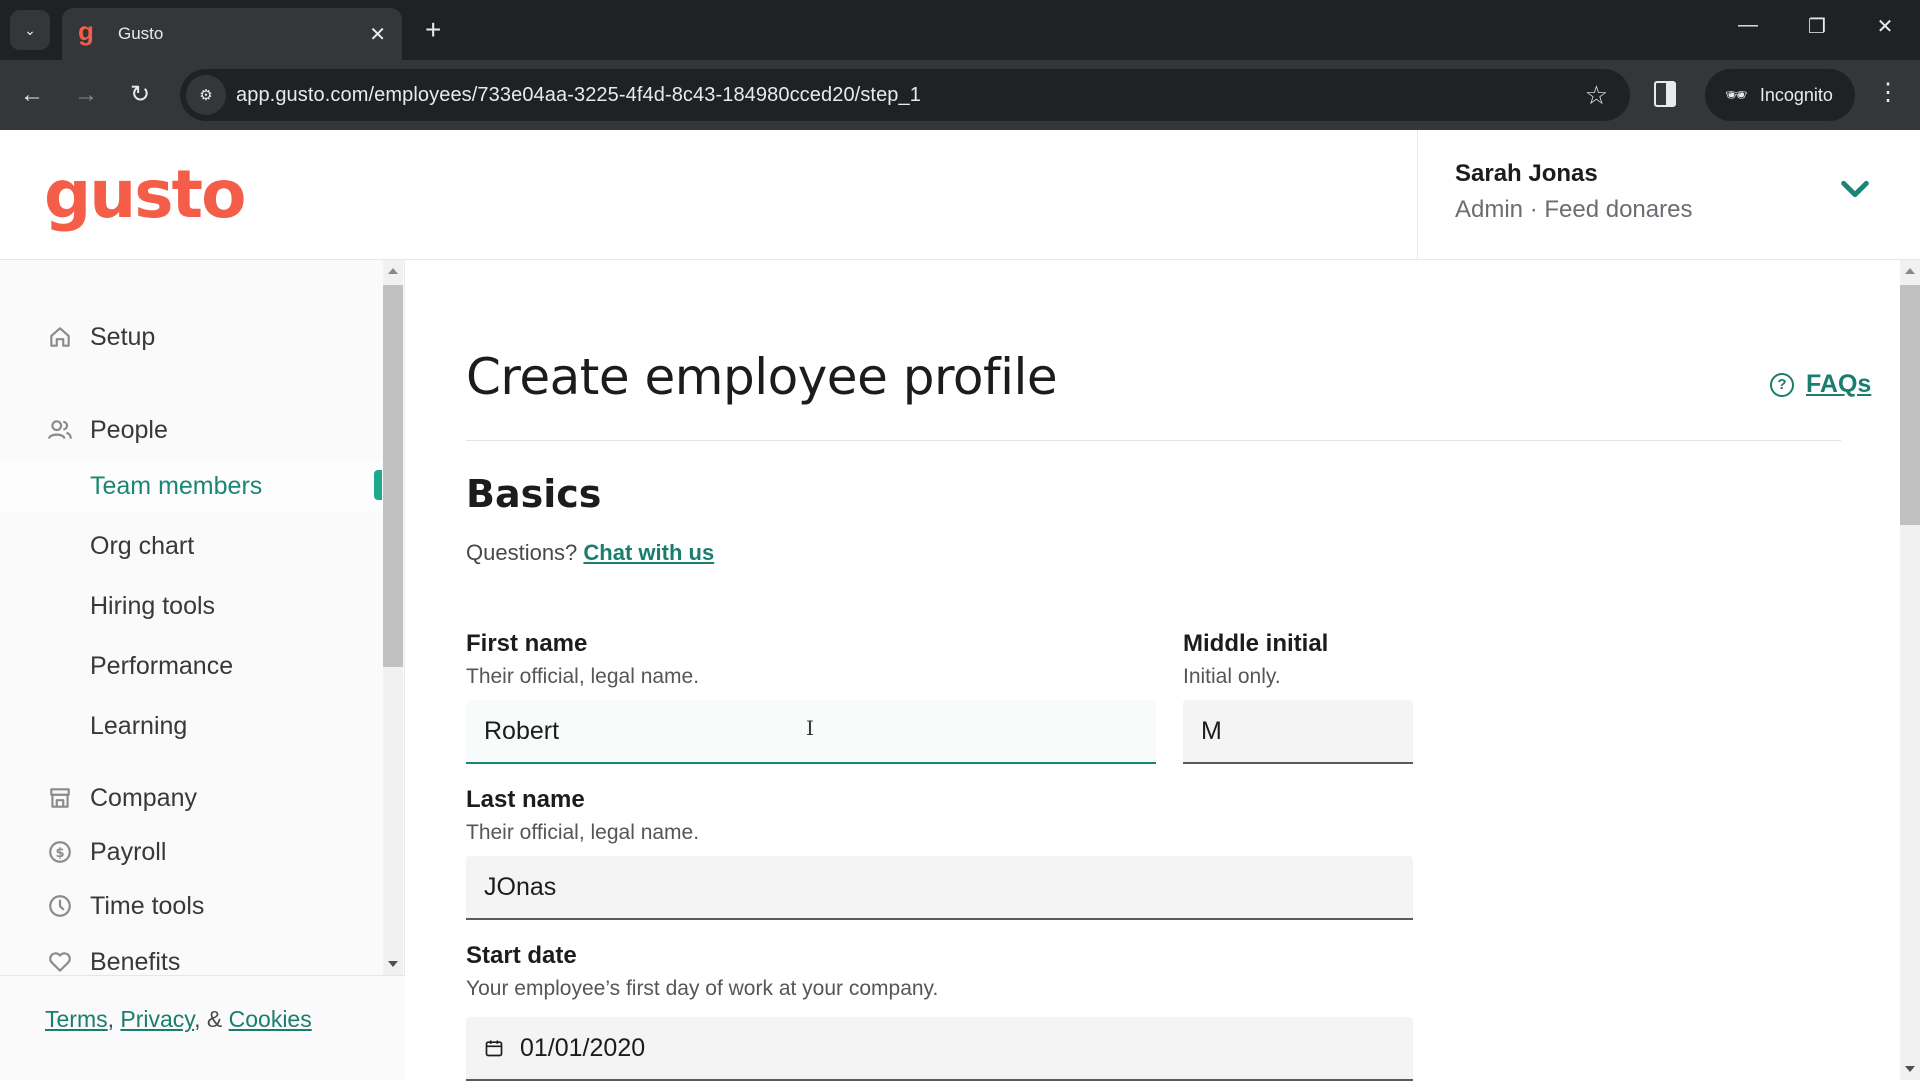 The width and height of the screenshot is (1920, 1081). I want to click on start-date-label: Start date, so click(521, 955).